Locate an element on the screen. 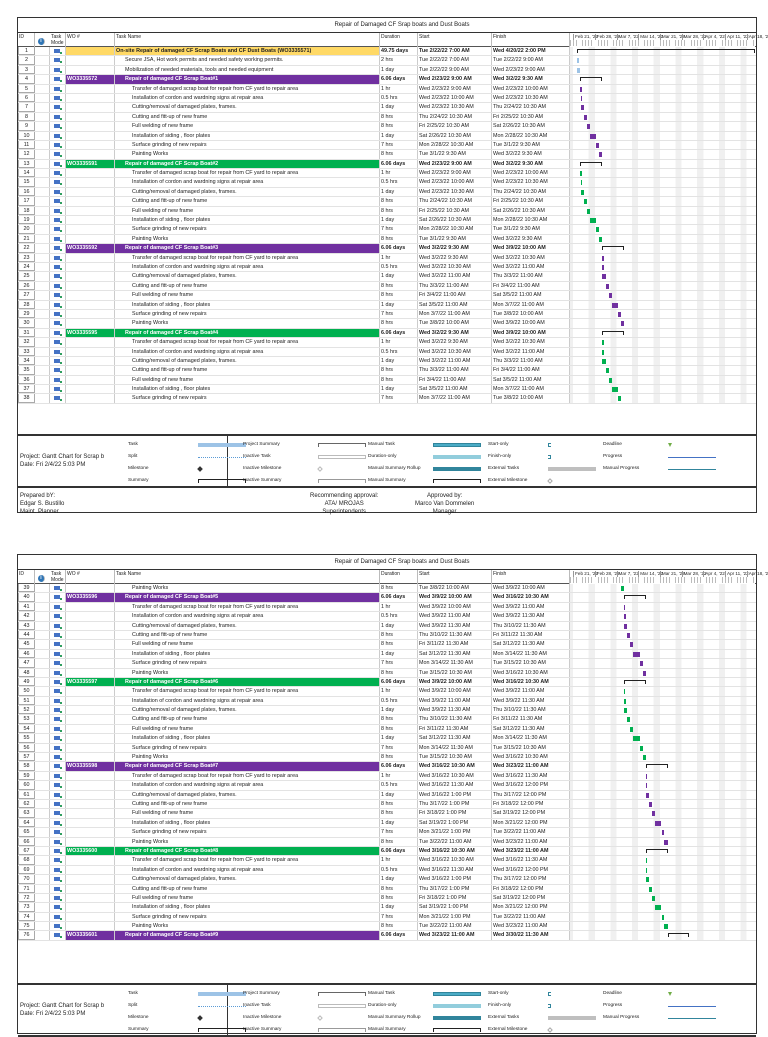 The width and height of the screenshot is (768, 1037). task-name: Repair of damaged CF Scrap Boat#8 is located at coordinates (247, 851).